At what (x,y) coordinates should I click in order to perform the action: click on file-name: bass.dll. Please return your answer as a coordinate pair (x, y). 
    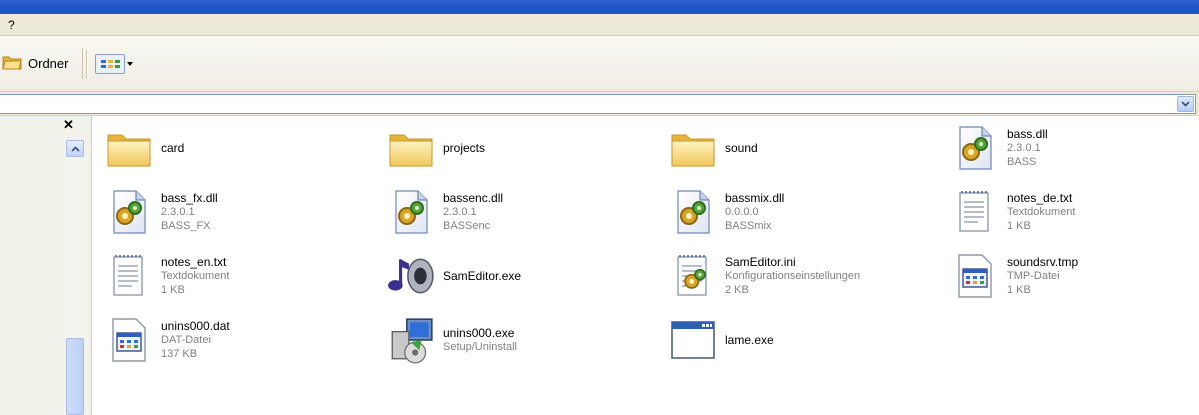
    Looking at the image, I should click on (1027, 134).